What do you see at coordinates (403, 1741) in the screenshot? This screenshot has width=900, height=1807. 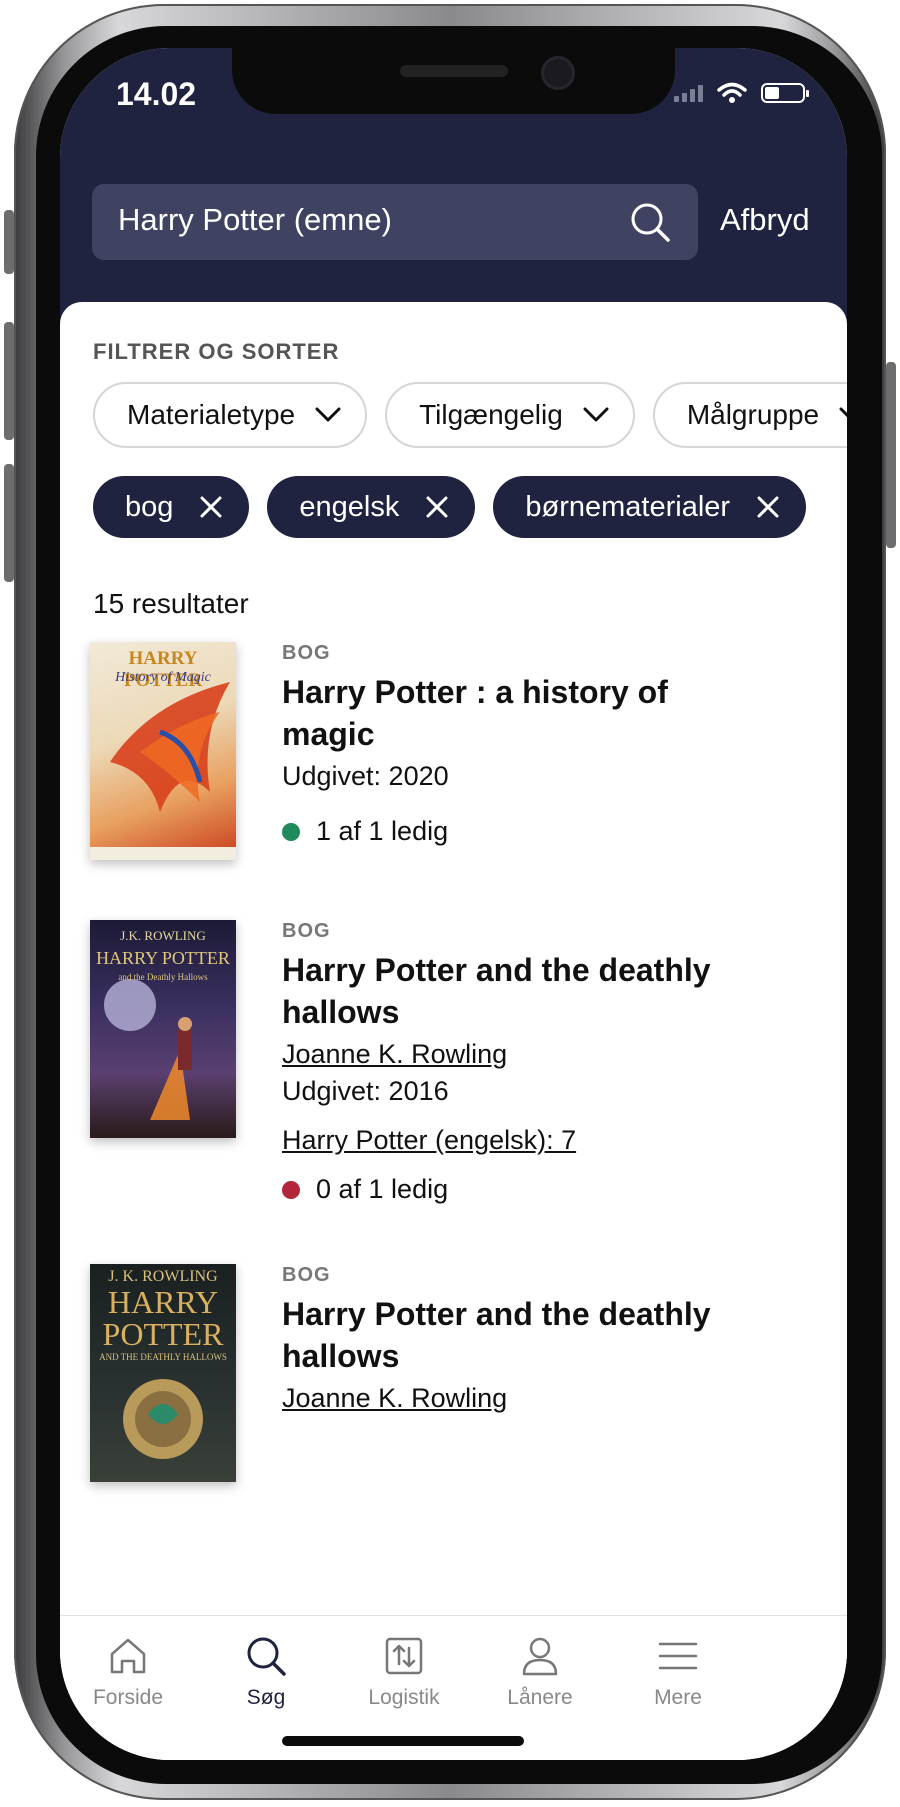 I see `home-indicator` at bounding box center [403, 1741].